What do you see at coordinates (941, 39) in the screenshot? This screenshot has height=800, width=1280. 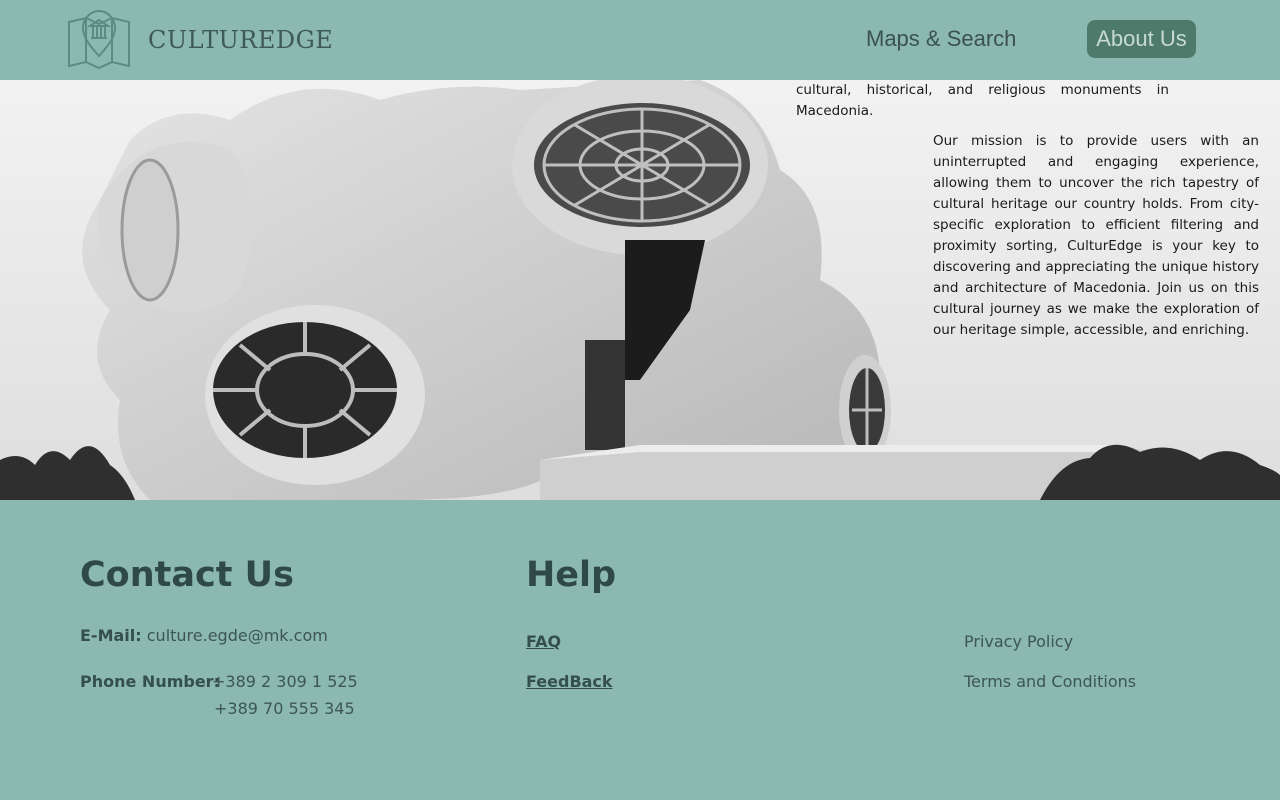 I see `nav-maps-search: Maps & Search` at bounding box center [941, 39].